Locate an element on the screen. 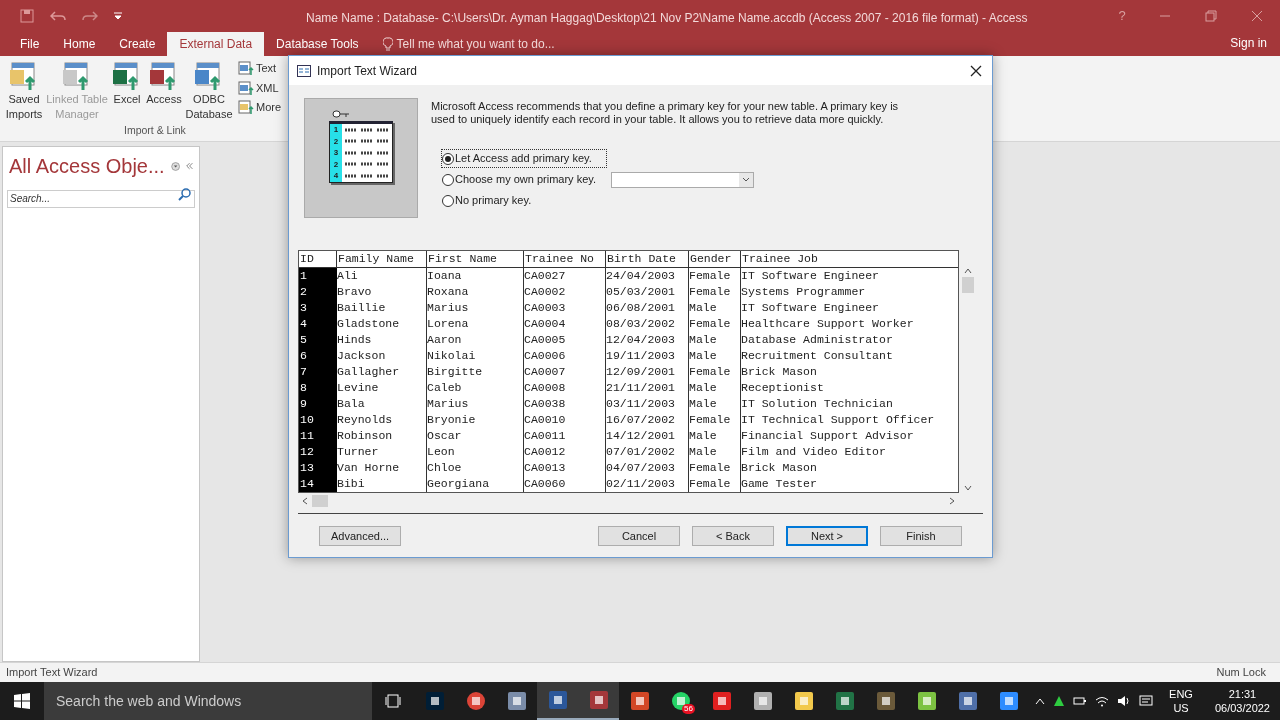 Image resolution: width=1280 pixels, height=720 pixels. ribbon-small-button: XML is located at coordinates (260, 87).